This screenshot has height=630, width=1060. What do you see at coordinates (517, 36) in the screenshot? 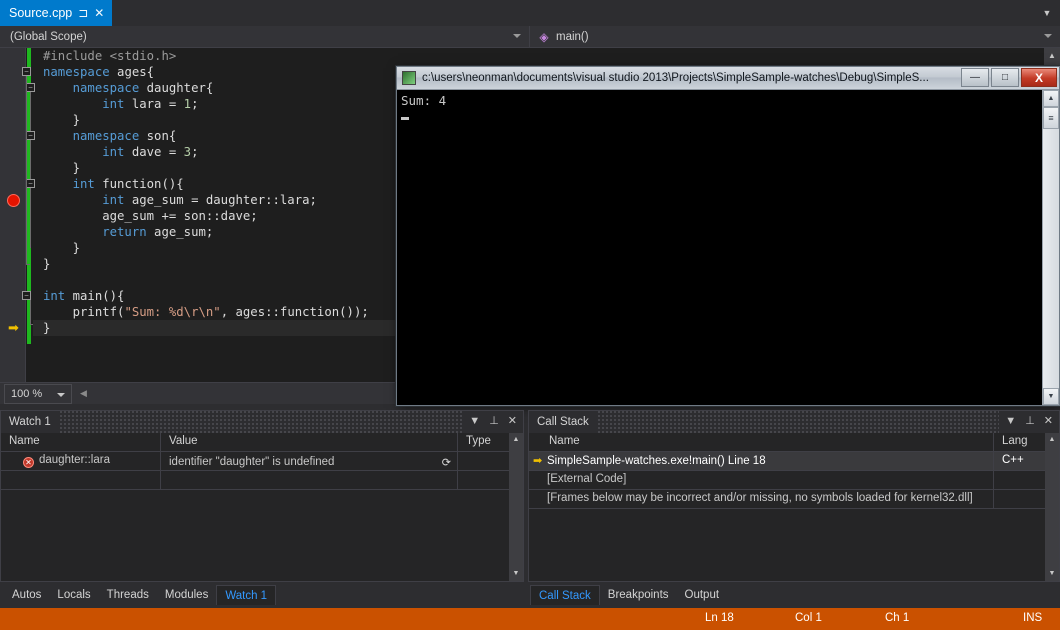
I see `chevron-down-icon` at bounding box center [517, 36].